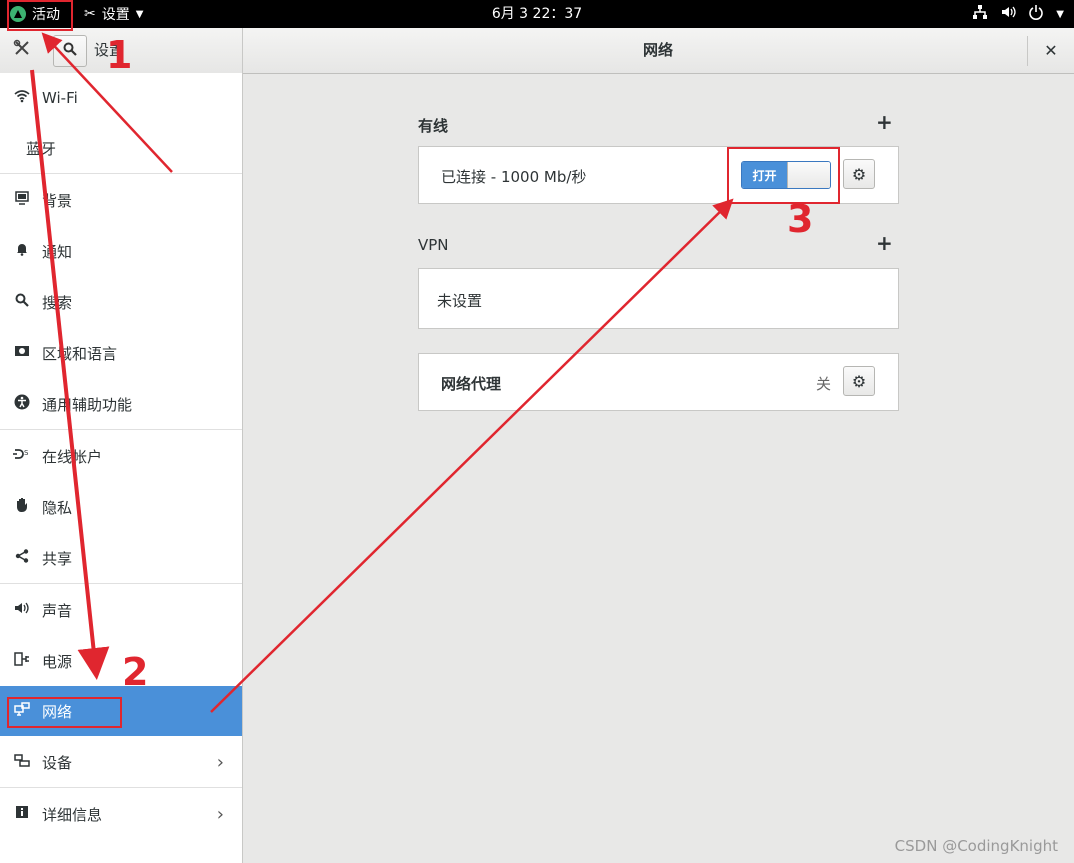  I want to click on annotation-box-activities, so click(40, 15).